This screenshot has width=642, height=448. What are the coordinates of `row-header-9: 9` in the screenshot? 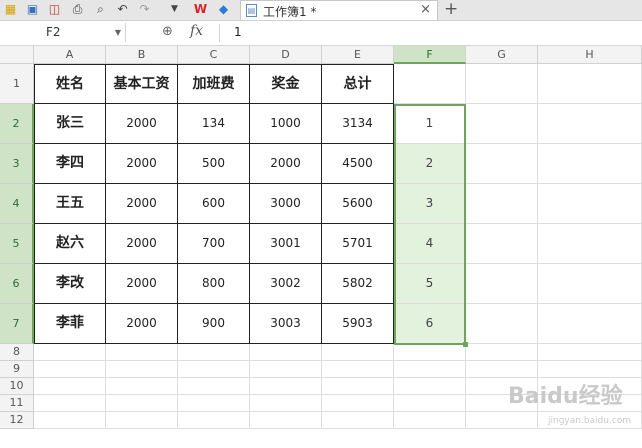 It's located at (17, 369).